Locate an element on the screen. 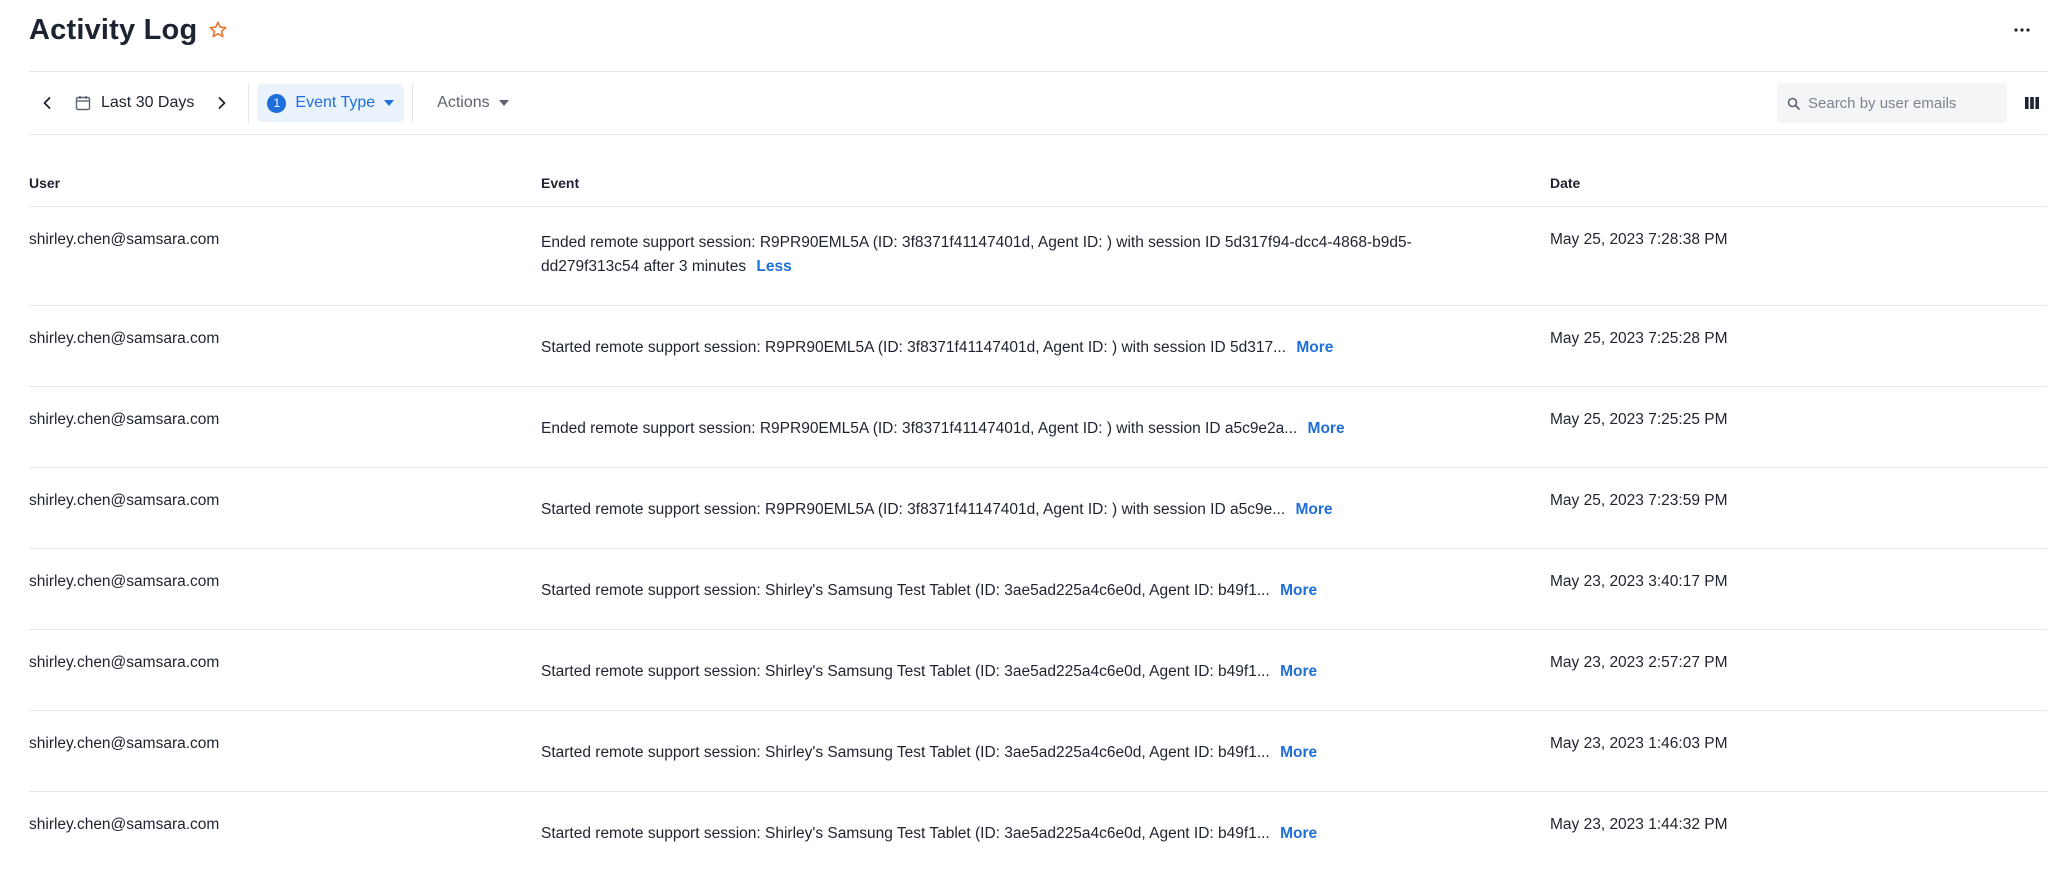 The image size is (2063, 874). search-box is located at coordinates (1892, 103).